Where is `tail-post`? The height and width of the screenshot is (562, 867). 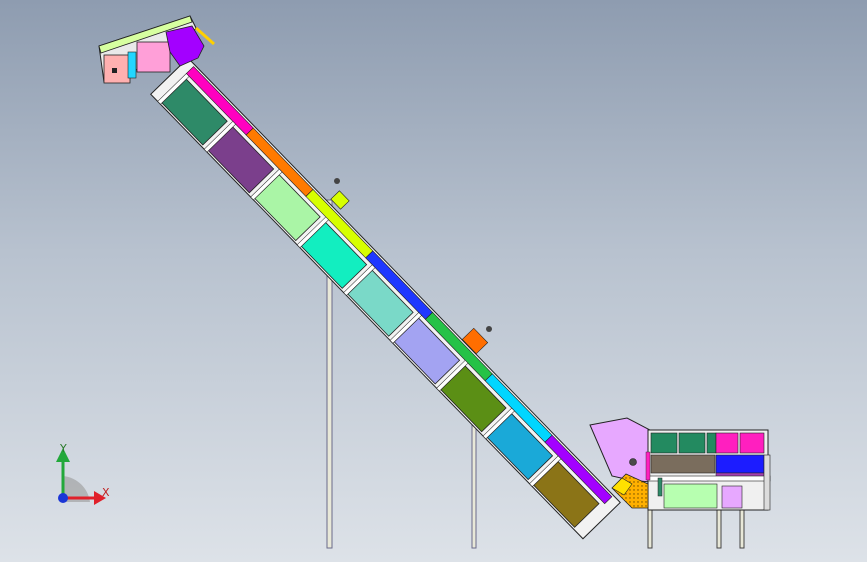 tail-post is located at coordinates (660, 487).